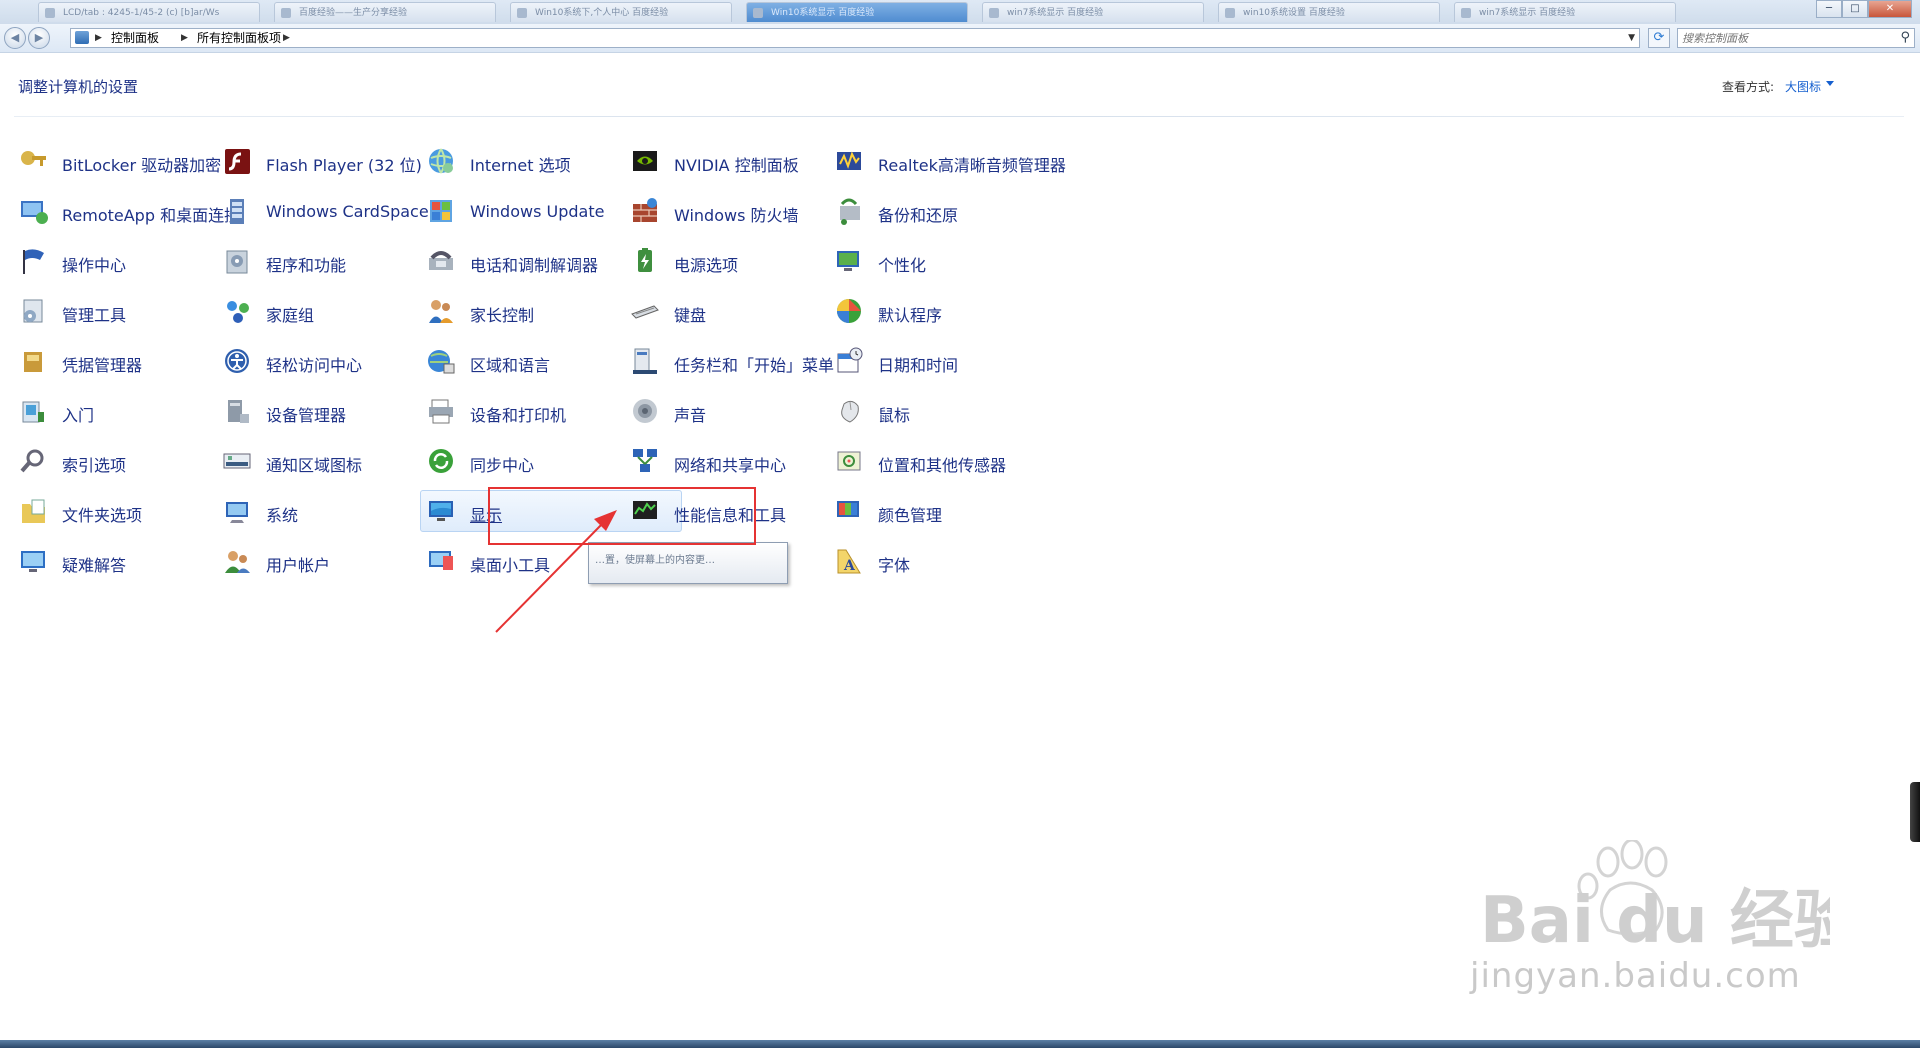 This screenshot has height=1048, width=1920. I want to click on control-panel-item-label: 索引选项, so click(94, 464).